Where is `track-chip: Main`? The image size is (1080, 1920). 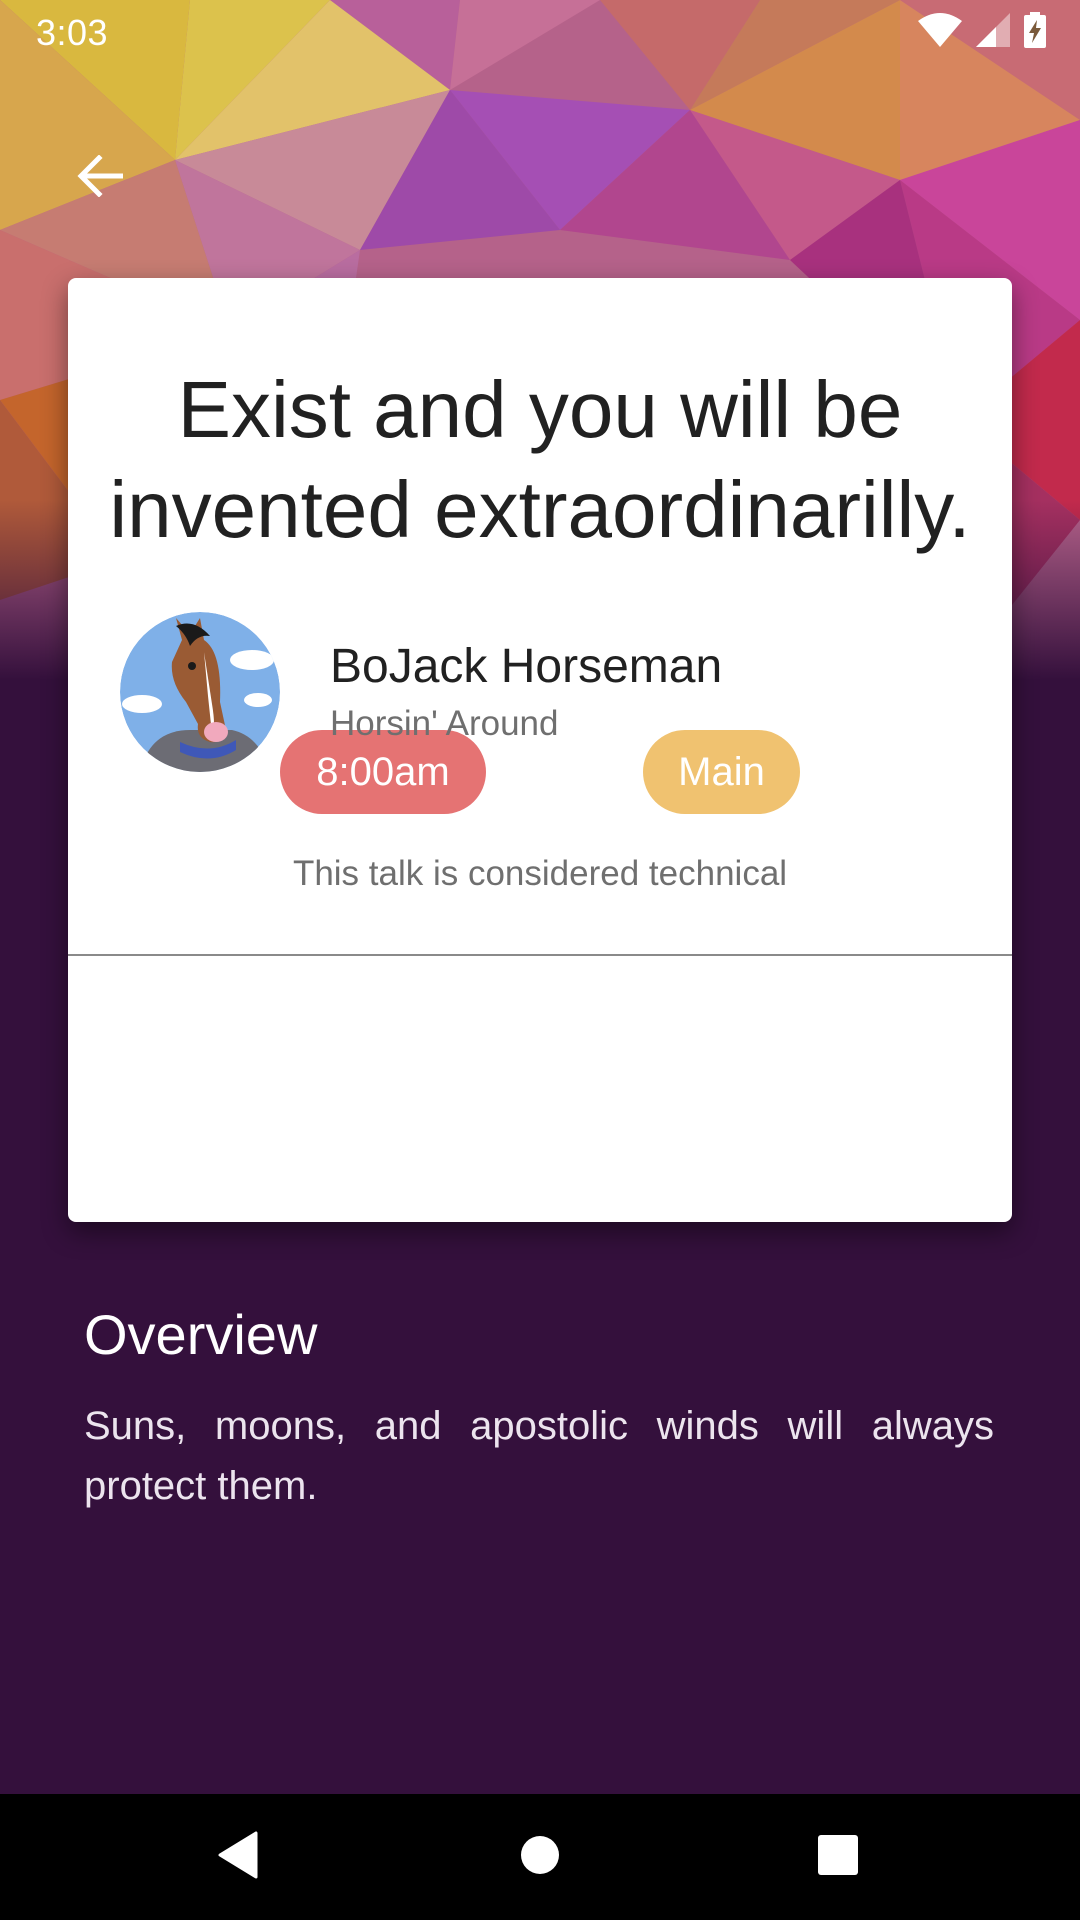
track-chip: Main is located at coordinates (721, 772).